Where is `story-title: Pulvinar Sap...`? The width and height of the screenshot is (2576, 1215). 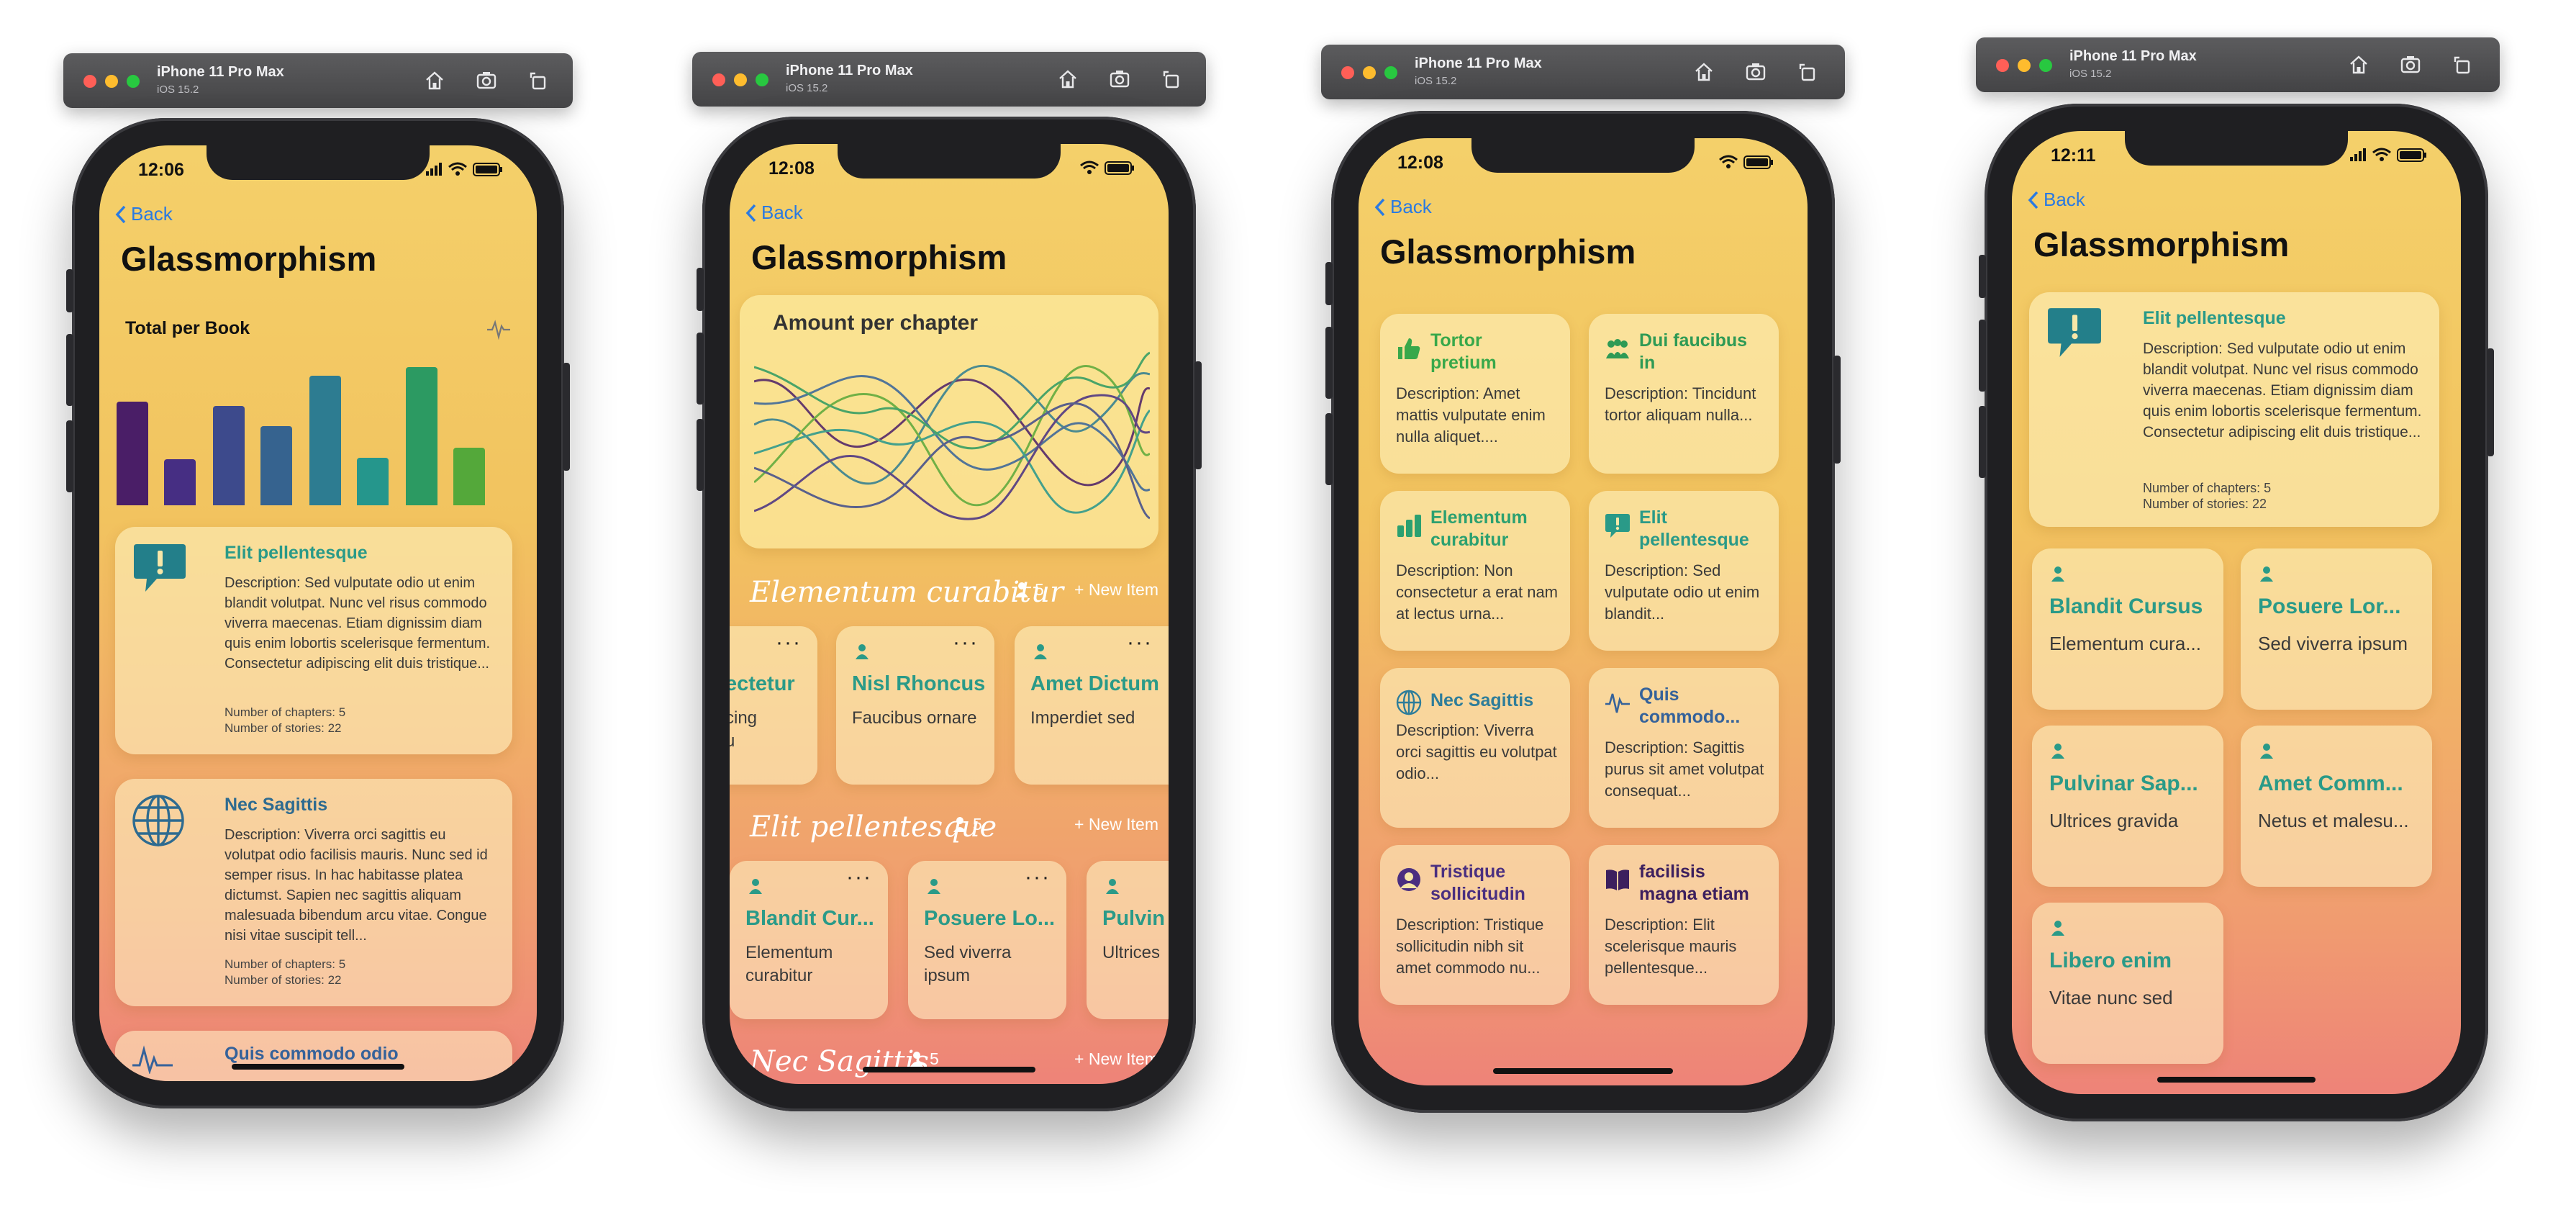
story-title: Pulvinar Sap... is located at coordinates (2123, 783).